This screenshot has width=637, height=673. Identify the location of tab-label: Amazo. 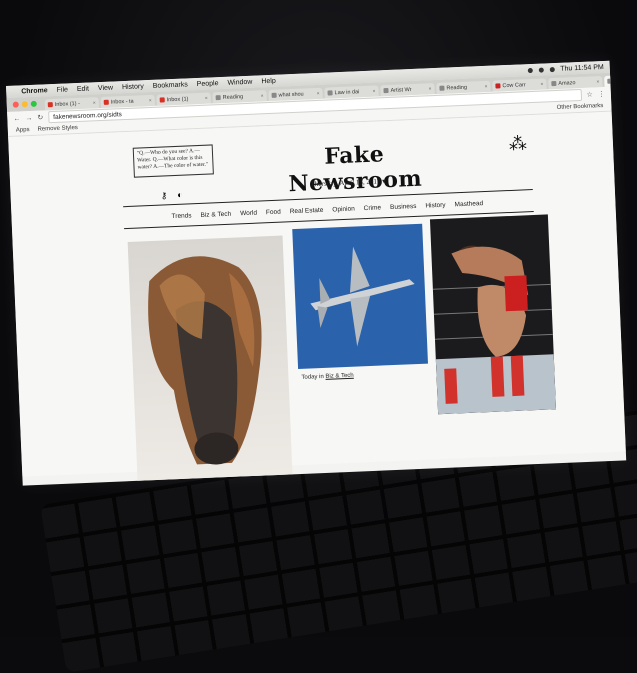
(567, 83).